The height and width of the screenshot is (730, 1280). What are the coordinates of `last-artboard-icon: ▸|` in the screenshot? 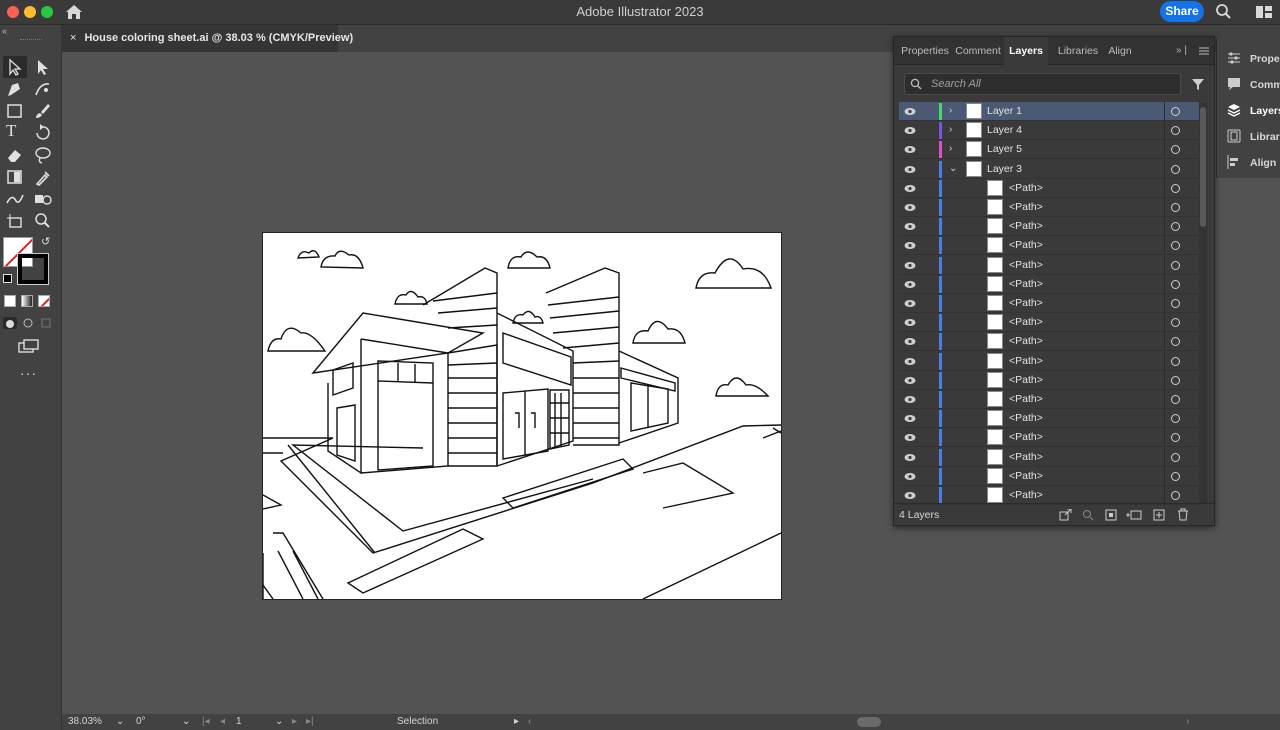 It's located at (310, 721).